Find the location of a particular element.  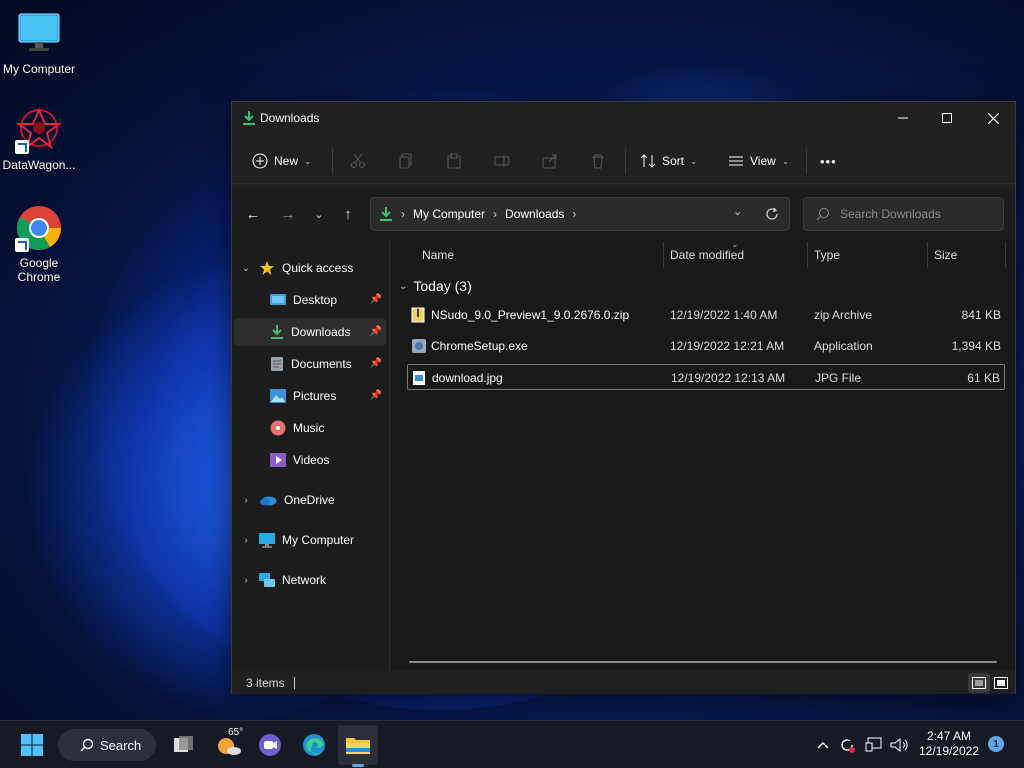

minimize-button is located at coordinates (903, 118).